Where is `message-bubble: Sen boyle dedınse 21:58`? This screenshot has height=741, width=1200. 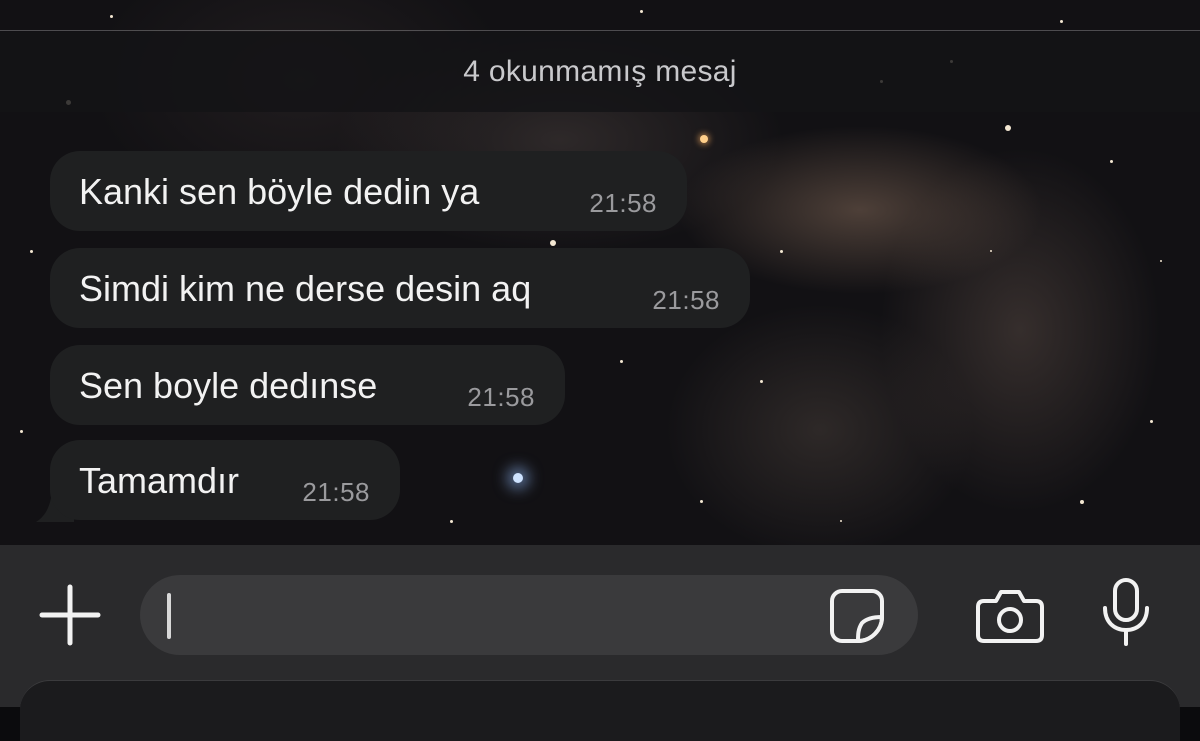 message-bubble: Sen boyle dedınse 21:58 is located at coordinates (307, 385).